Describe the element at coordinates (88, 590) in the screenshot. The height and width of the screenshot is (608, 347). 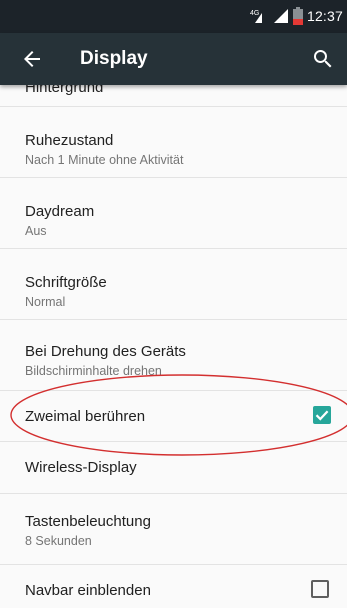
I see `setting-title: Navbar einblenden` at that location.